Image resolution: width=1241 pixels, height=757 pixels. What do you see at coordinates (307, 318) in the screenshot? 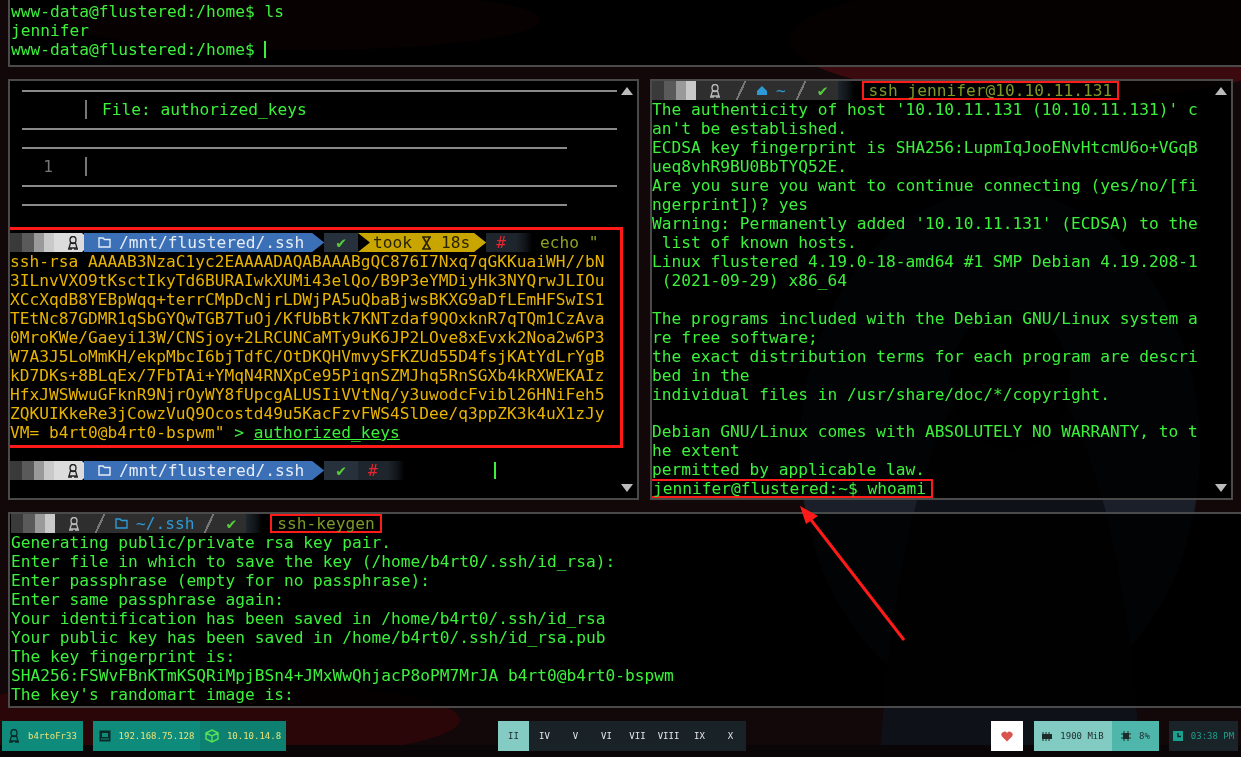
I see `key-text: TEtNc87GDMR1qSbGYQwTGB7TuOj/KfUbBtk7KNTzdaf9QOxknR7qTQm1CzAva` at bounding box center [307, 318].